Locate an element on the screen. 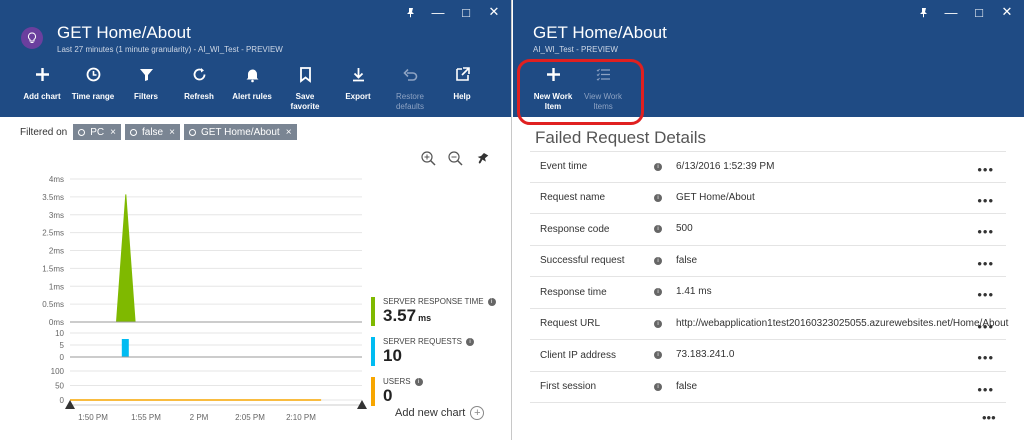  filter-chip-label: false is located at coordinates (153, 132).